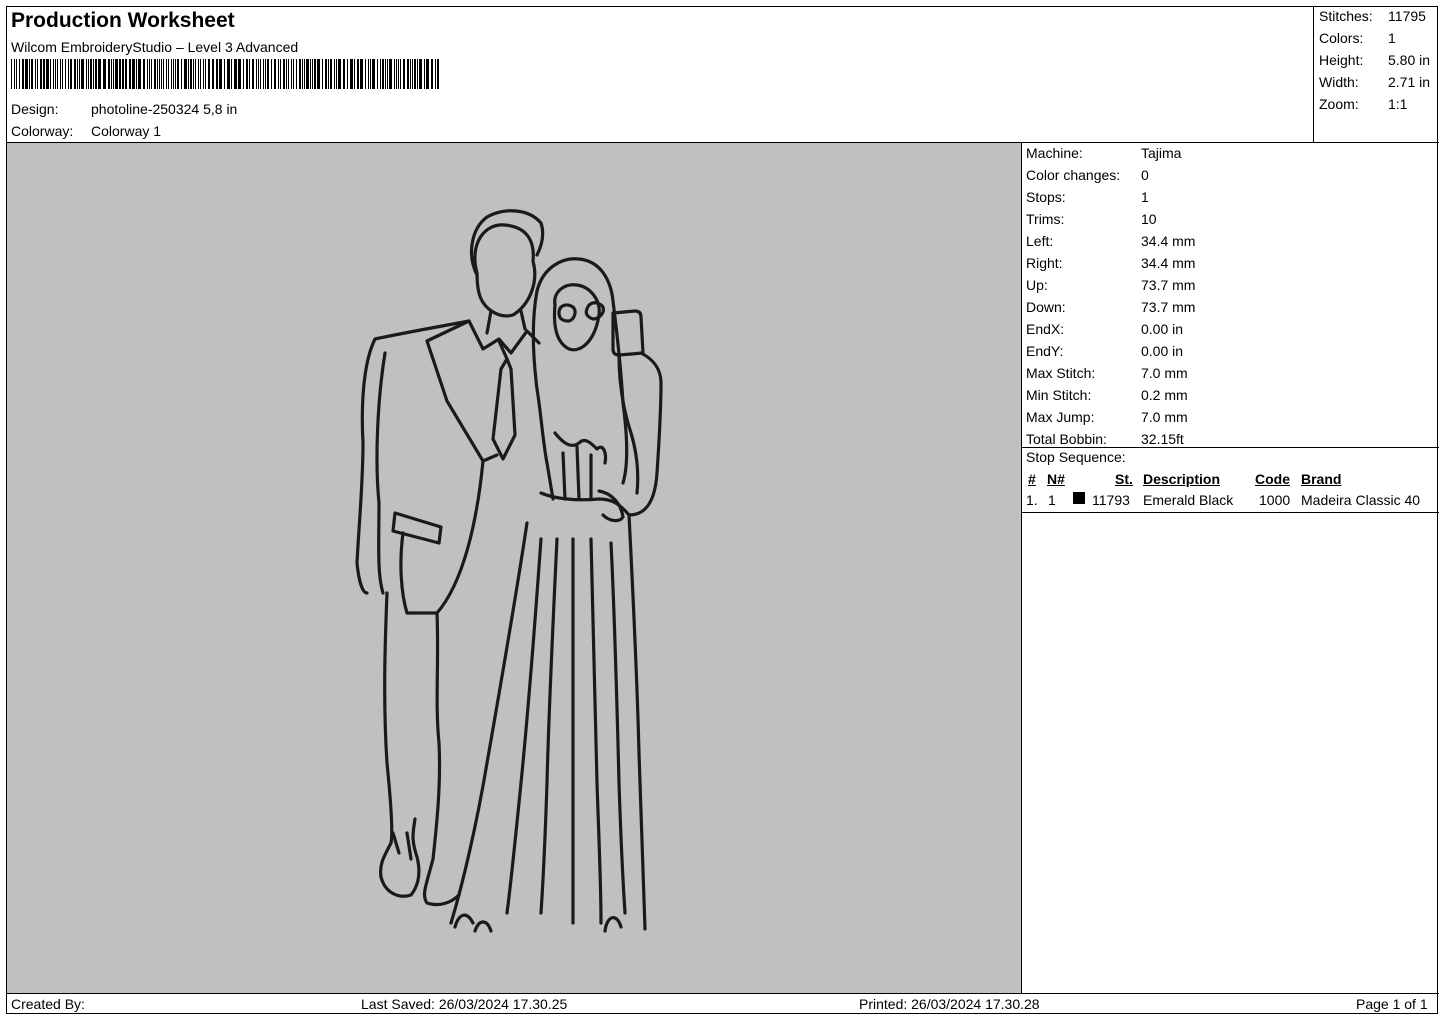 The width and height of the screenshot is (1445, 1021). I want to click on info-color-changes: Color changes: 0, so click(1087, 175).